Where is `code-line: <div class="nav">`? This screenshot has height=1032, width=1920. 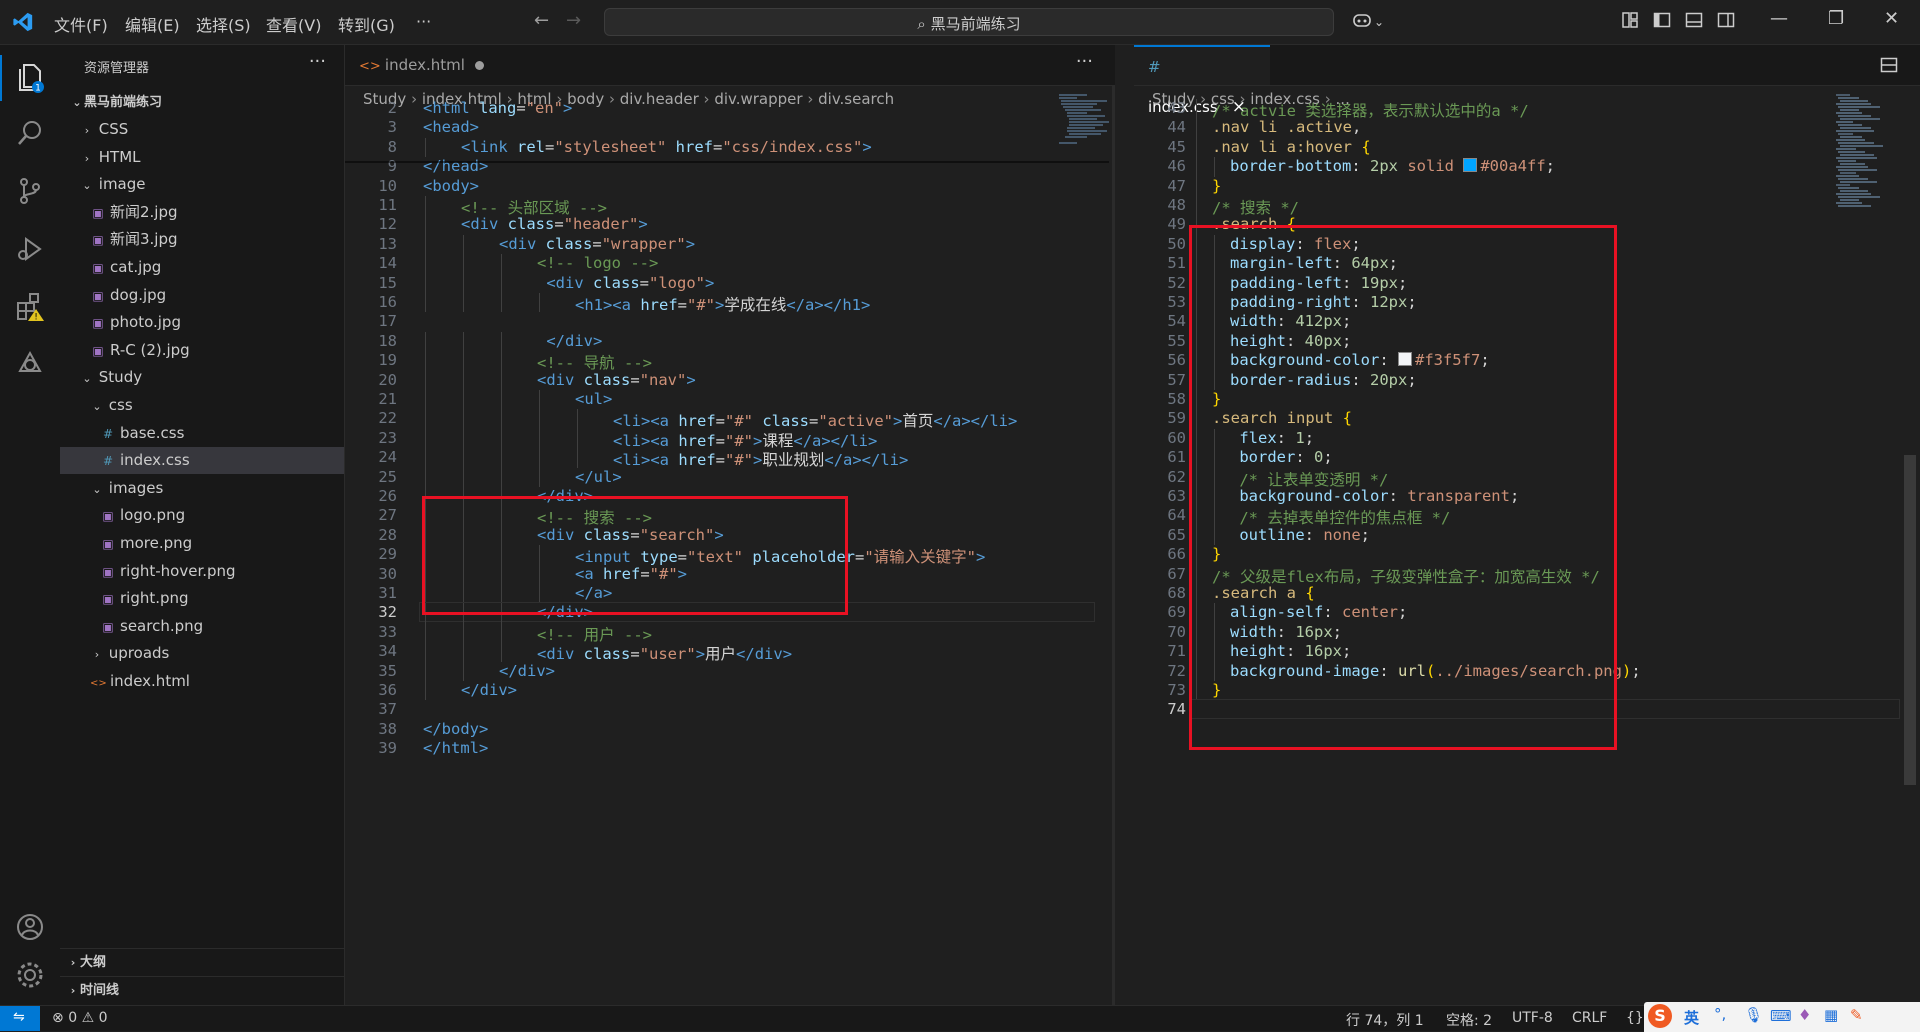
code-line: <div class="nav"> is located at coordinates (616, 380).